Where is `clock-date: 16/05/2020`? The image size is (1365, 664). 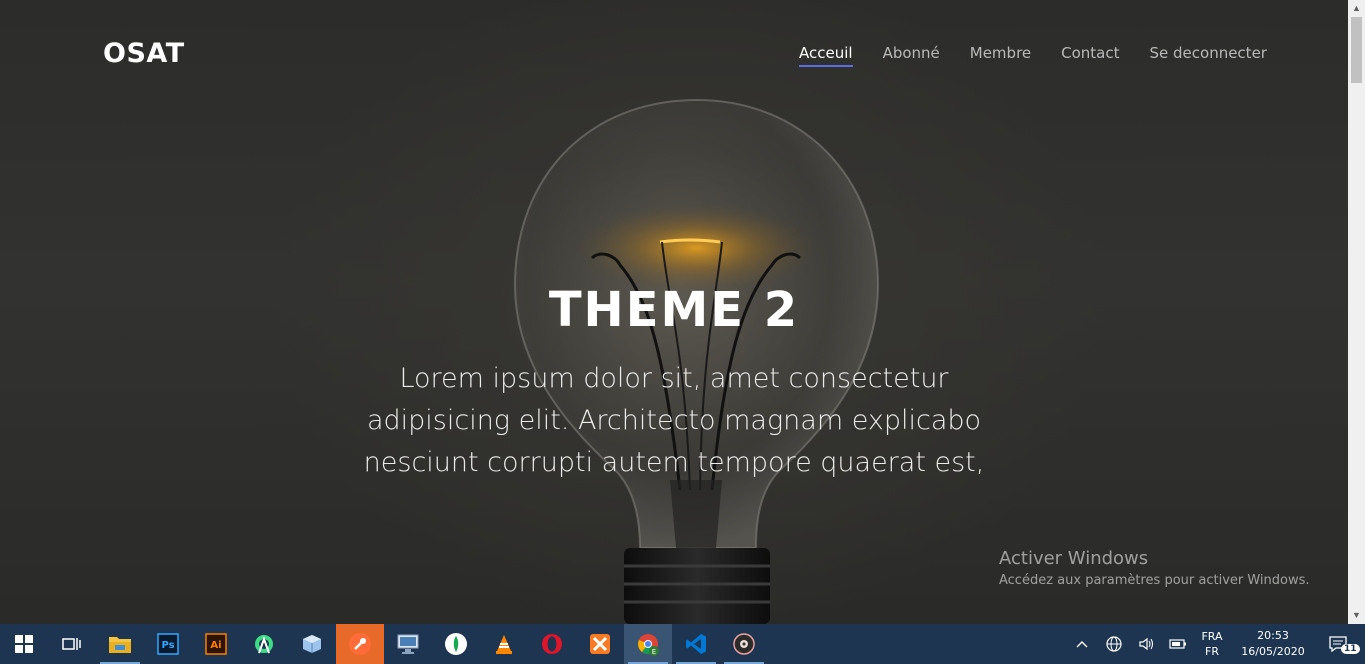
clock-date: 16/05/2020 is located at coordinates (1273, 651).